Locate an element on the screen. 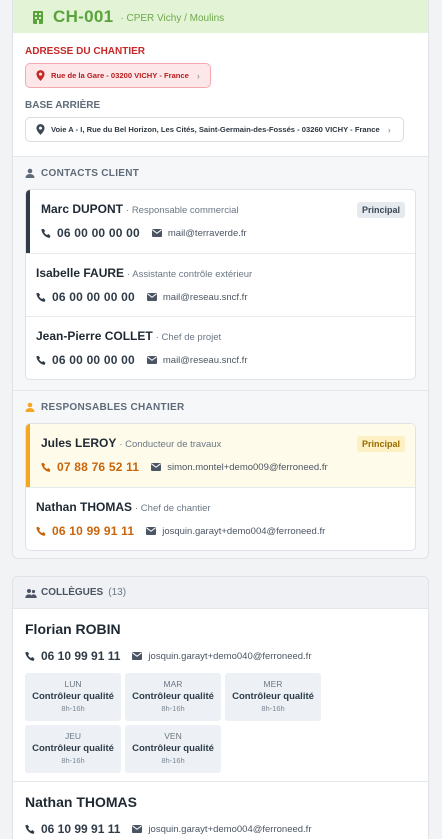  manager-phone: 06 10 99 91 11 is located at coordinates (93, 531).